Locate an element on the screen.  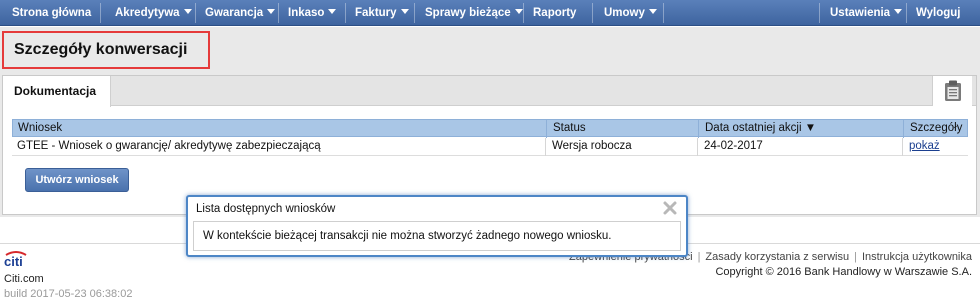
tab-dokumentacja: Dokumentacja is located at coordinates (57, 91).